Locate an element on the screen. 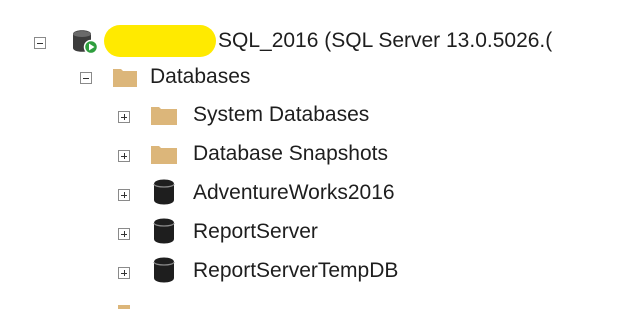  server-label: SQL_2016 (SQL Server 13.0.5026.( is located at coordinates (385, 40).